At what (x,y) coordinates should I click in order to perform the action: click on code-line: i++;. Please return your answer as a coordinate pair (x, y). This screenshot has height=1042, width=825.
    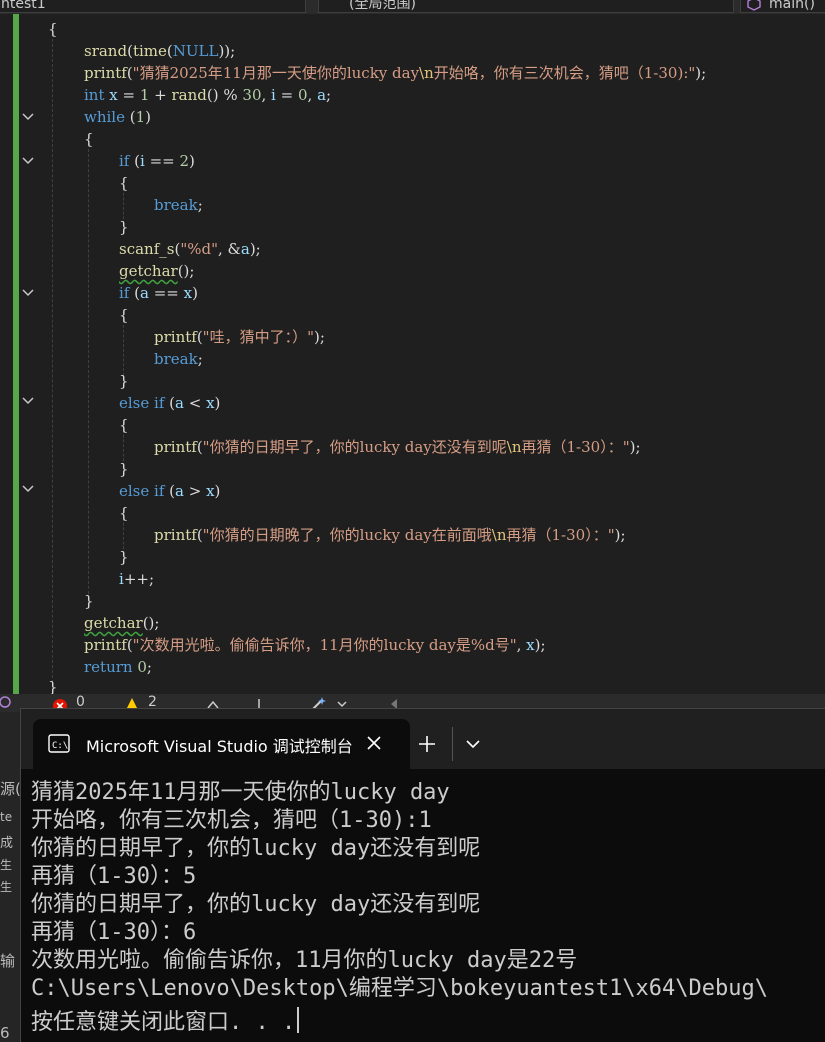
    Looking at the image, I should click on (137, 579).